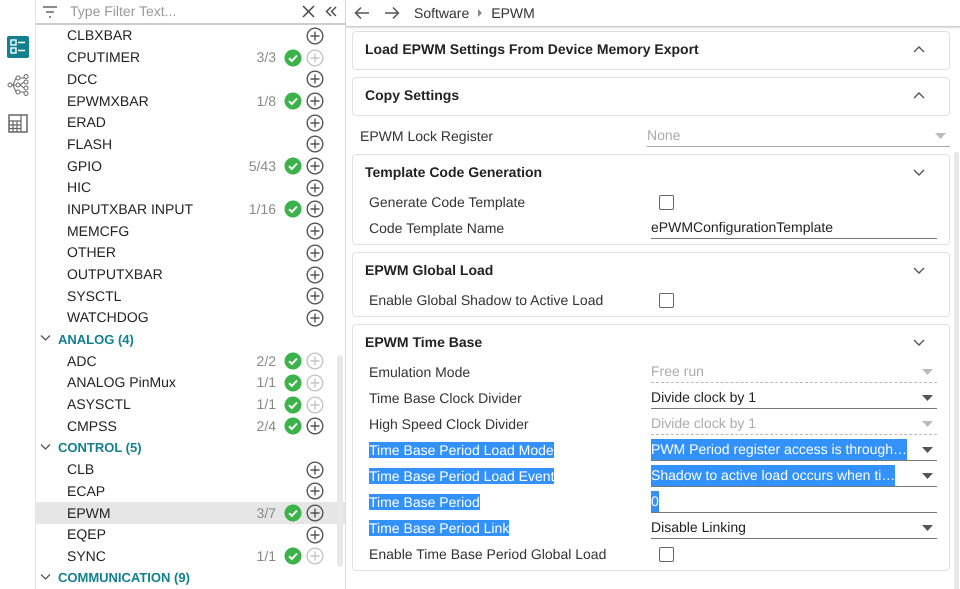 This screenshot has height=589, width=960. I want to click on breadcrumb-link: Software, so click(442, 13).